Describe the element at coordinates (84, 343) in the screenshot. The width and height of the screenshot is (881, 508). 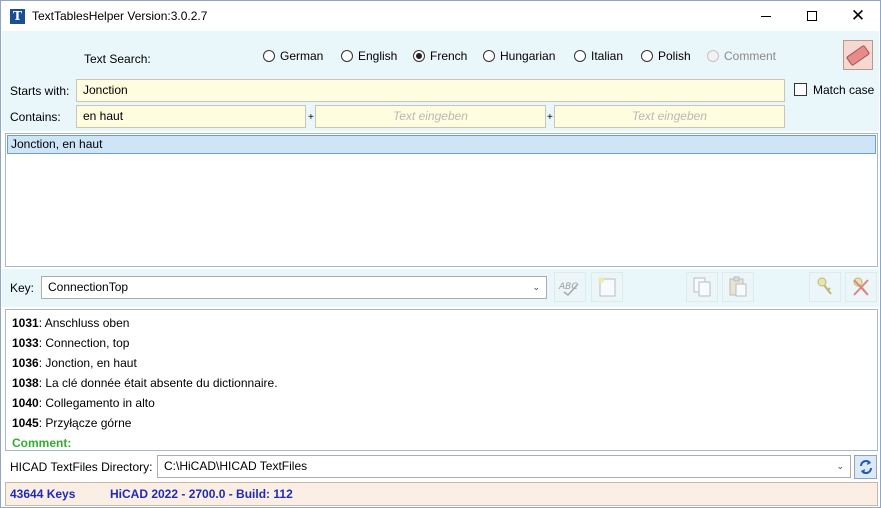
I see `translation-text: : Connection, top` at that location.